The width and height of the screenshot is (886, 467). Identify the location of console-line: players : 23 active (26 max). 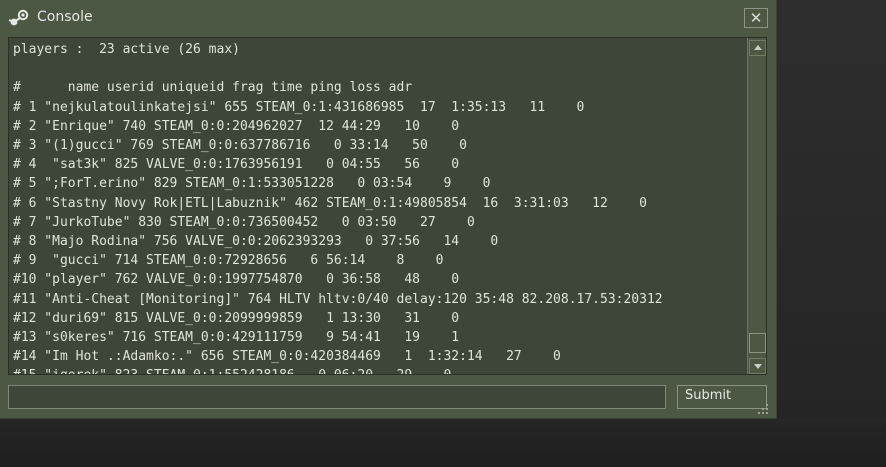
(126, 49).